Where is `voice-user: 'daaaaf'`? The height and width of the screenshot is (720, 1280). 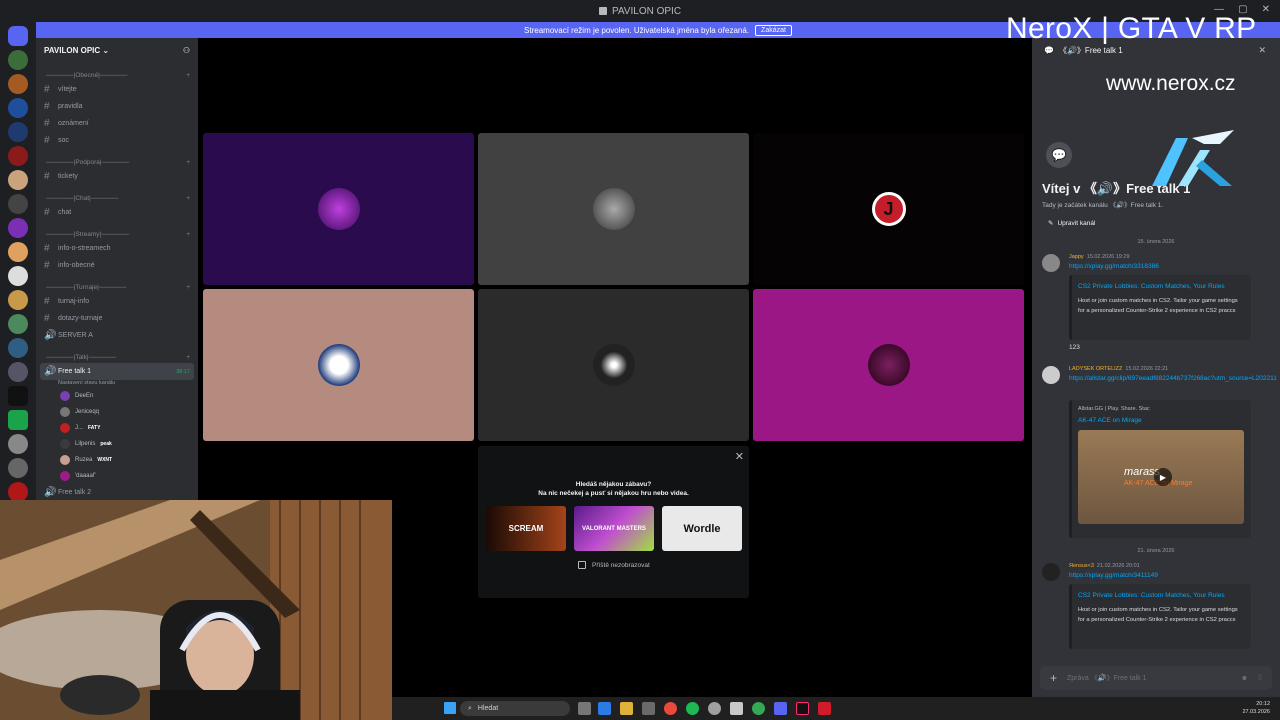
voice-user: 'daaaaf' is located at coordinates (117, 476).